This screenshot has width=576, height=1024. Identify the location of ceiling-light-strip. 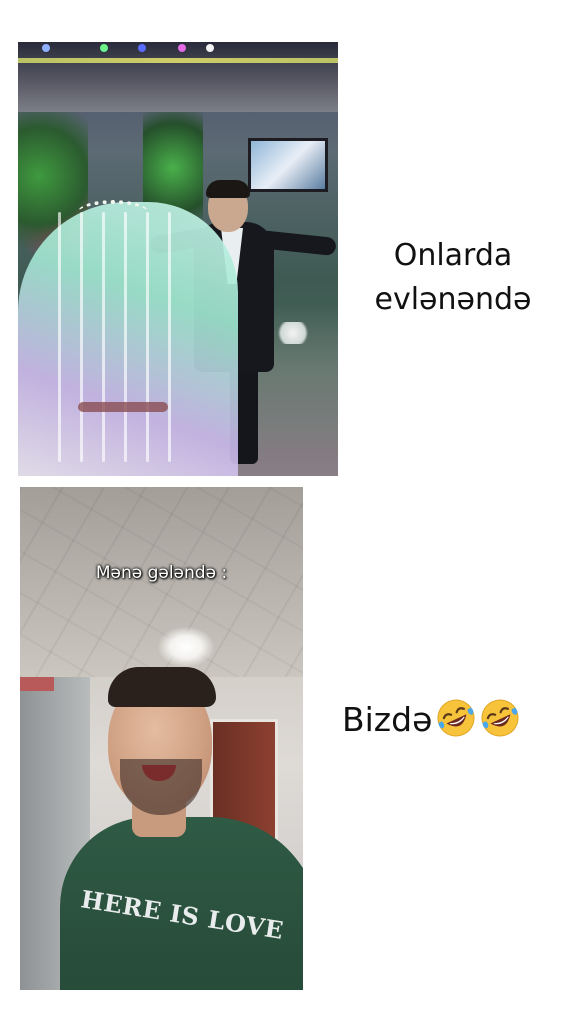
(178, 60).